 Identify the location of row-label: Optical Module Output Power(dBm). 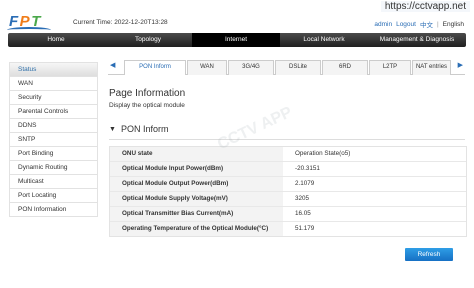
(196, 184).